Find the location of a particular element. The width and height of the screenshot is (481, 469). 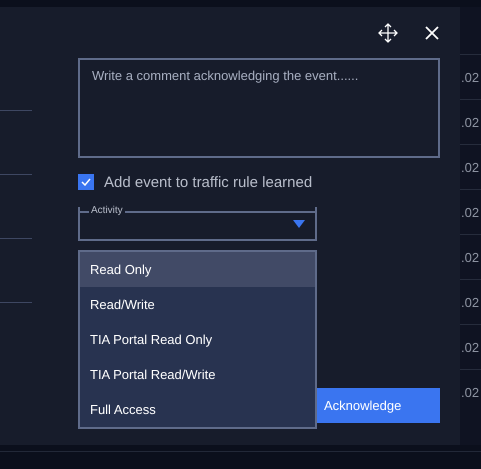

dropdown-option: TIA Portal Read/Write is located at coordinates (197, 374).